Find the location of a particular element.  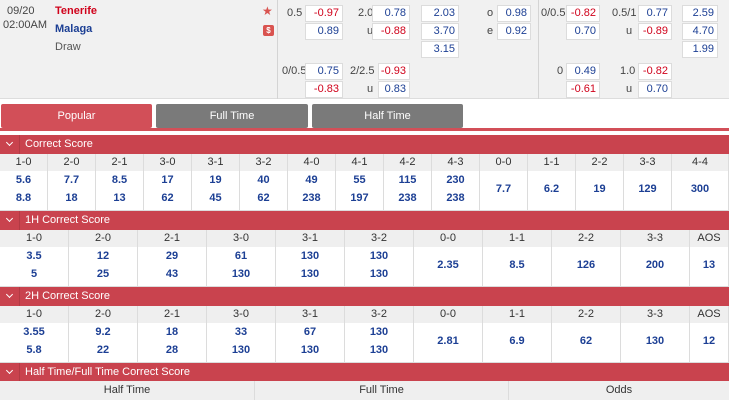

score-odds-cell: 7.7 is located at coordinates (504, 191).